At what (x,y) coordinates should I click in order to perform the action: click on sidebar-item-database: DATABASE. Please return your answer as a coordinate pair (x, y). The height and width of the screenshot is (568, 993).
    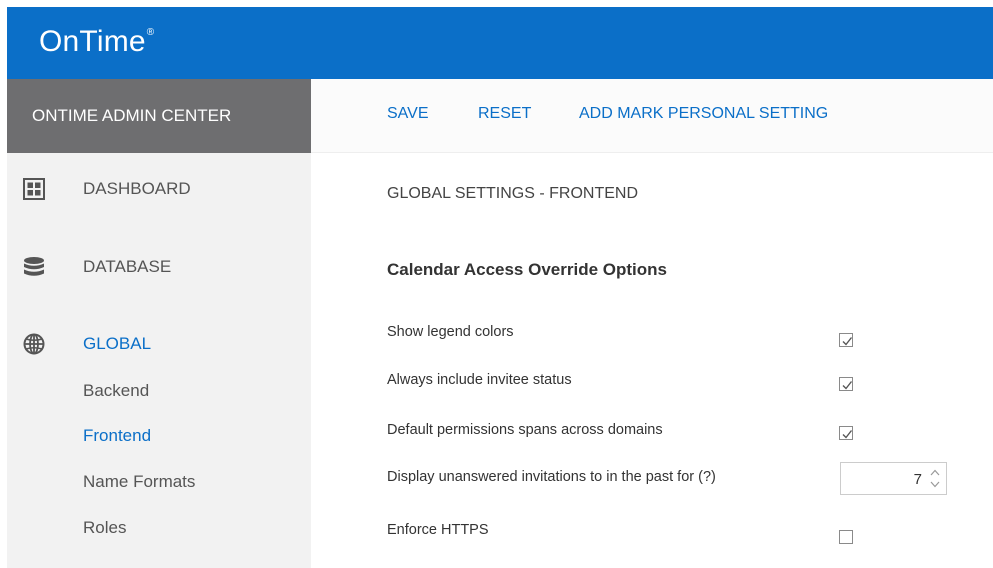
    Looking at the image, I should click on (159, 267).